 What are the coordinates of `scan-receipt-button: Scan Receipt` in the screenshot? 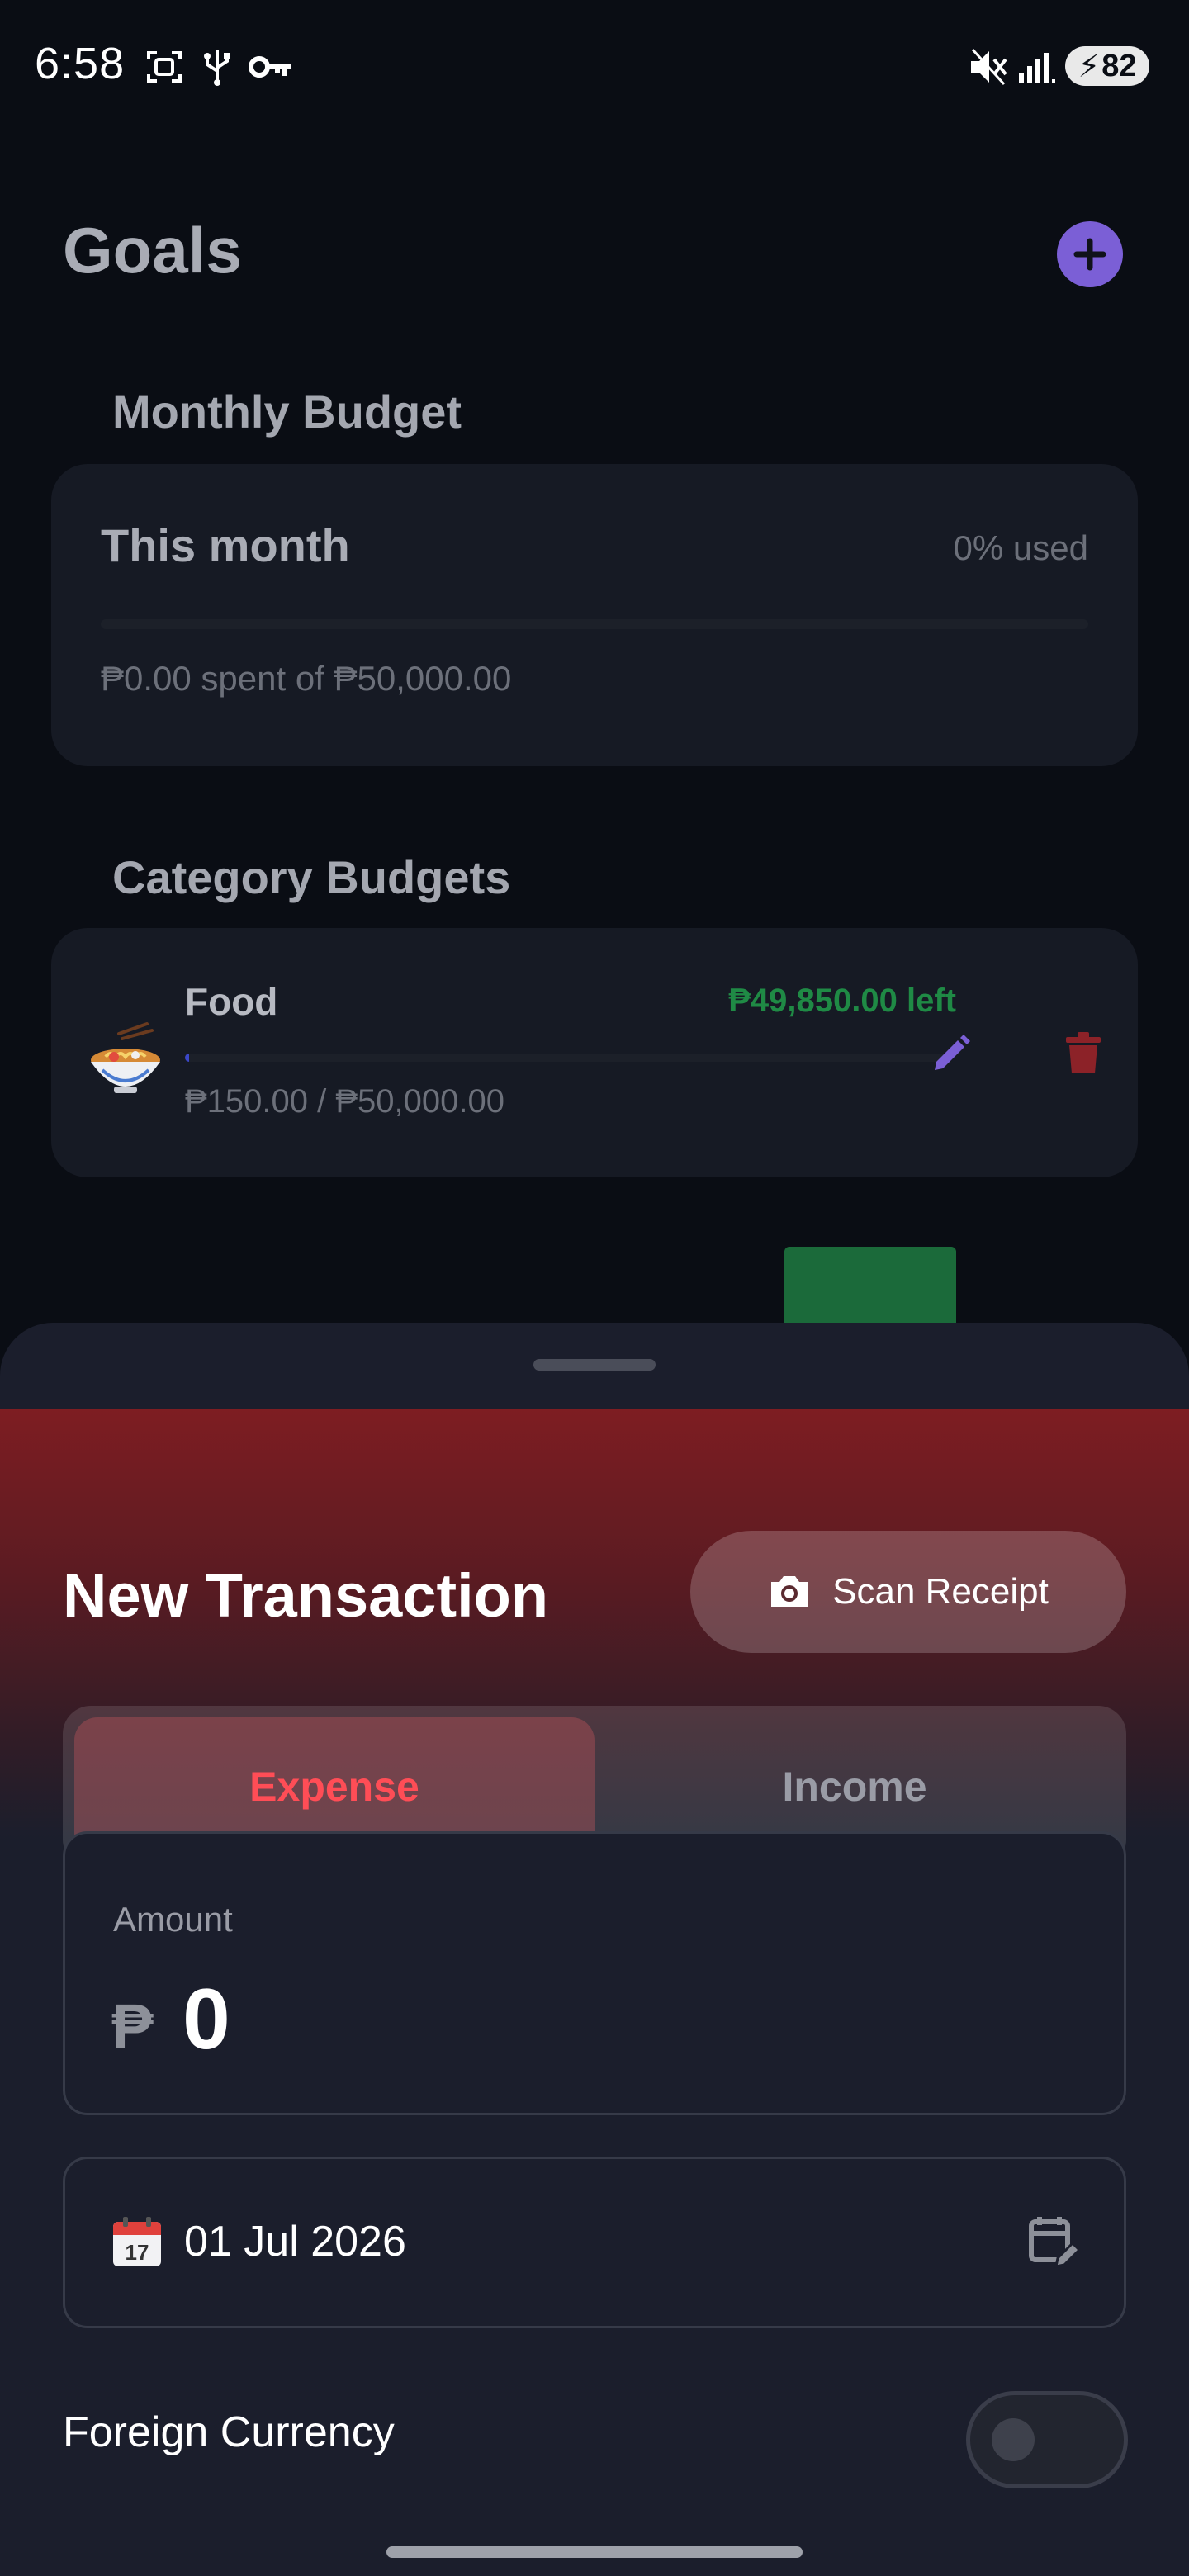 It's located at (908, 1592).